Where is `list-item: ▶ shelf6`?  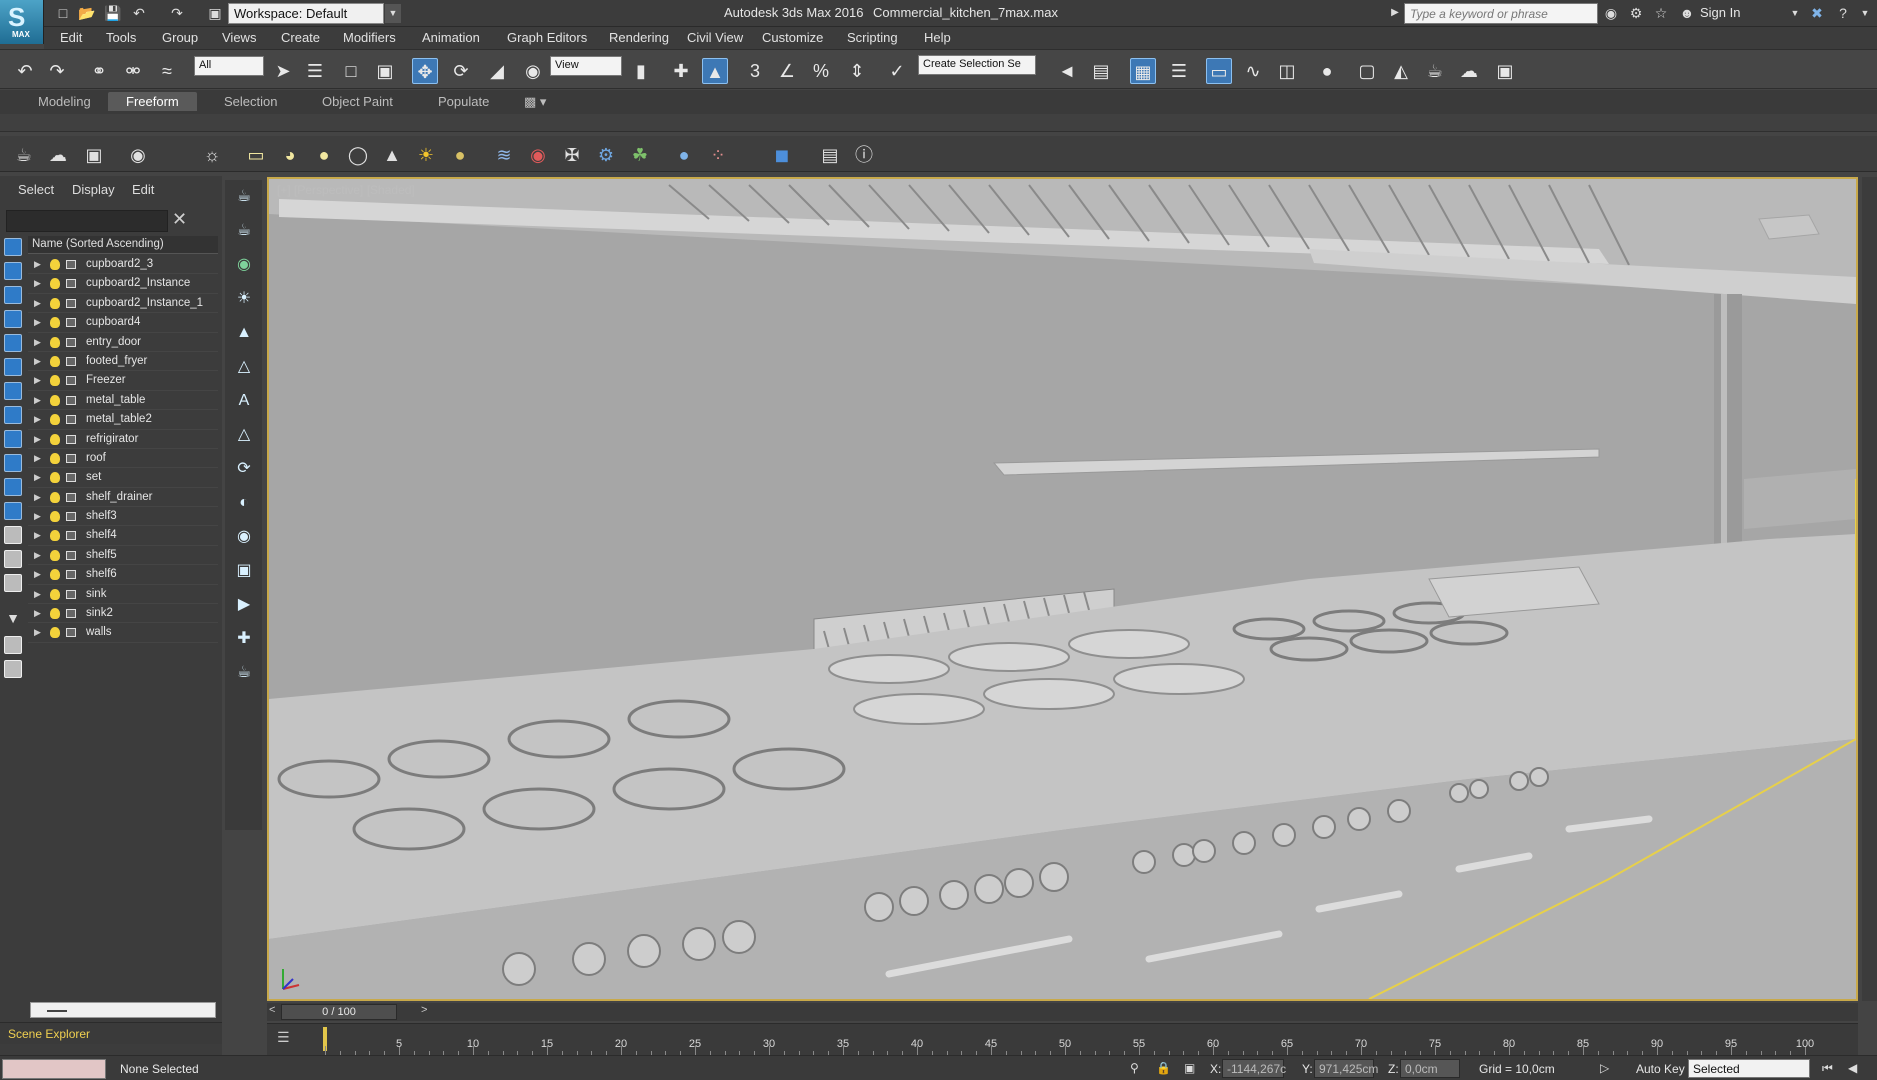 list-item: ▶ shelf6 is located at coordinates (123, 575).